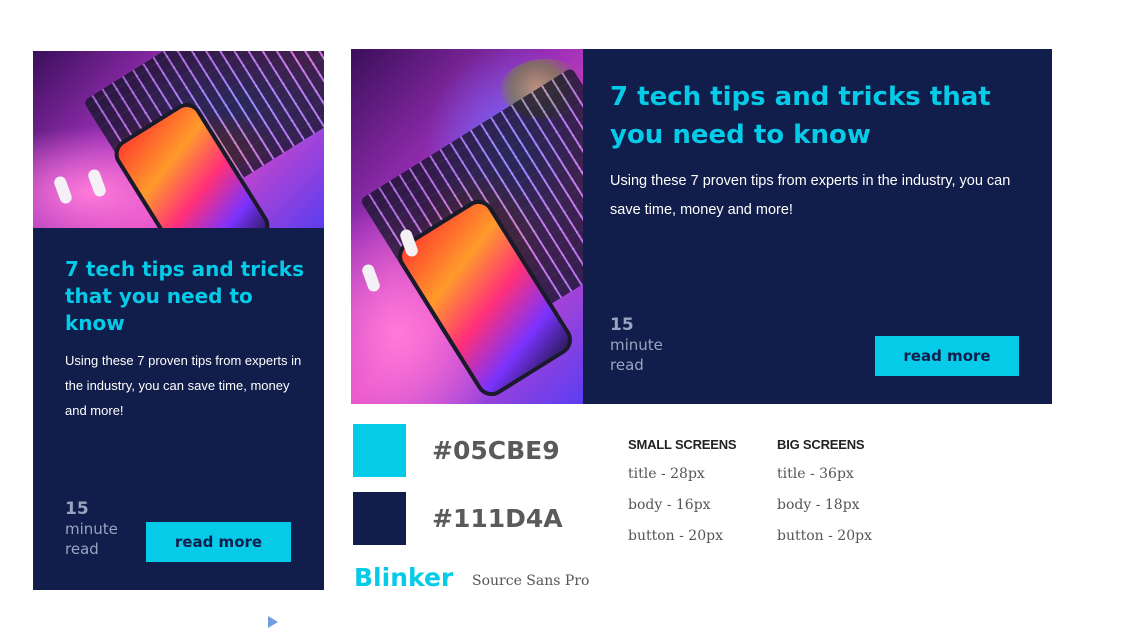  Describe the element at coordinates (821, 444) in the screenshot. I see `big-screens-heading: BIG SCREENS` at that location.